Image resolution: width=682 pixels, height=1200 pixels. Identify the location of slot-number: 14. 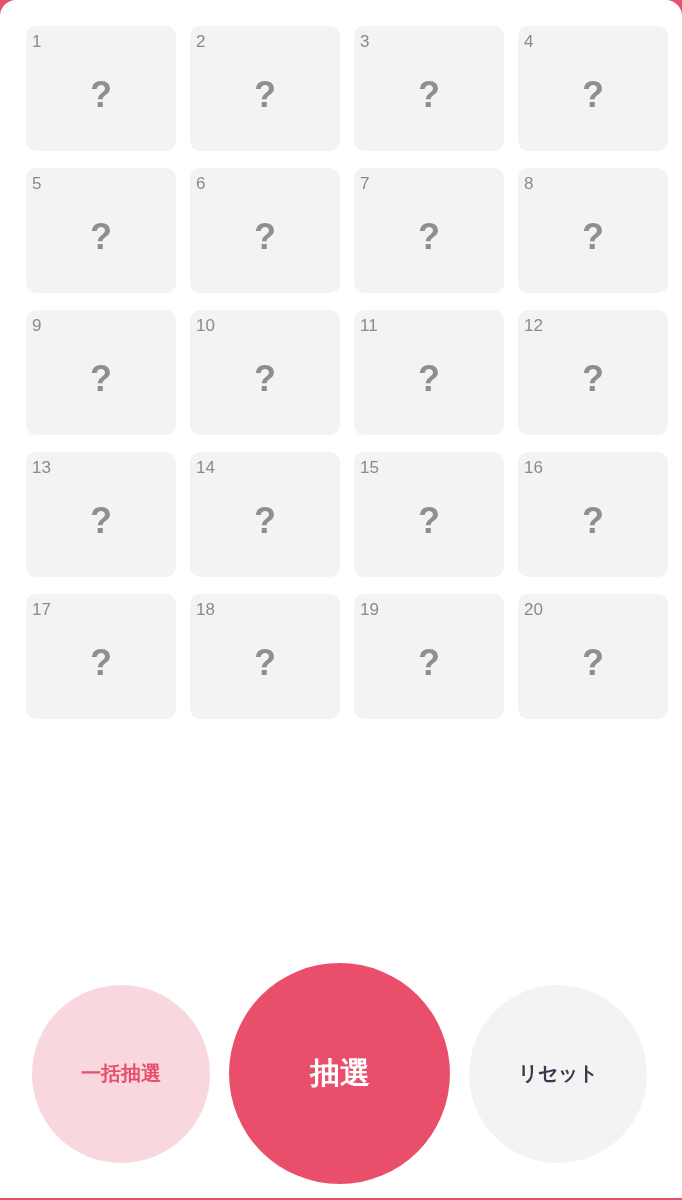
(205, 467).